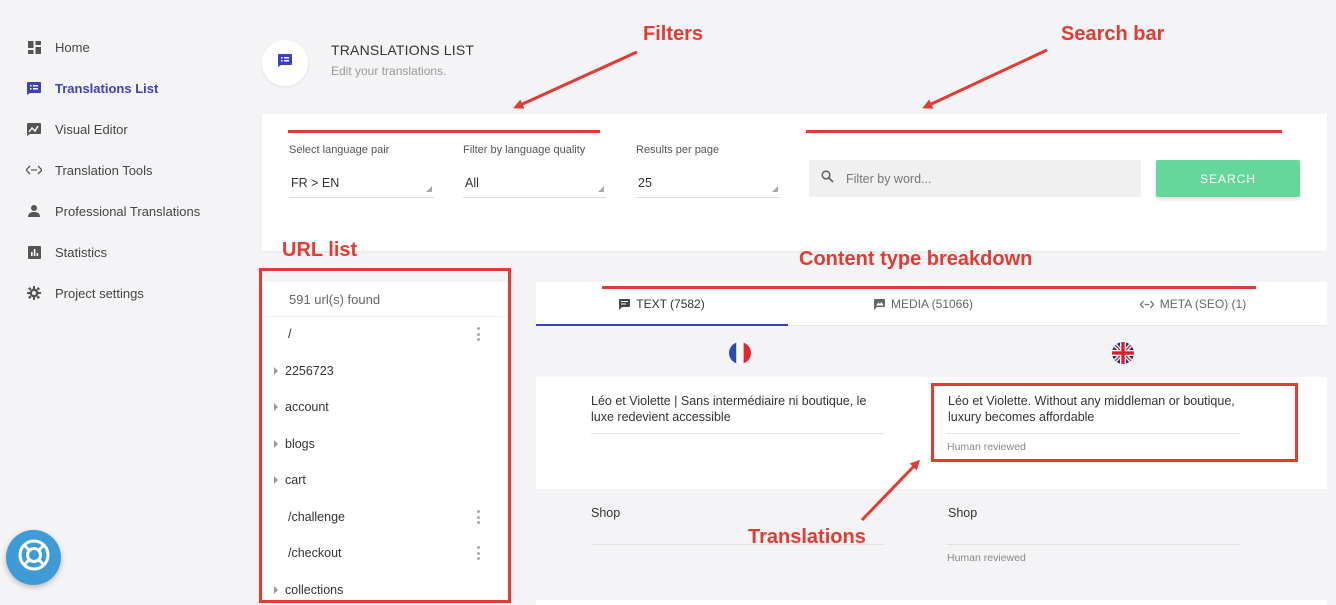 The height and width of the screenshot is (605, 1336). Describe the element at coordinates (575, 79) in the screenshot. I see `filters-arrow` at that location.